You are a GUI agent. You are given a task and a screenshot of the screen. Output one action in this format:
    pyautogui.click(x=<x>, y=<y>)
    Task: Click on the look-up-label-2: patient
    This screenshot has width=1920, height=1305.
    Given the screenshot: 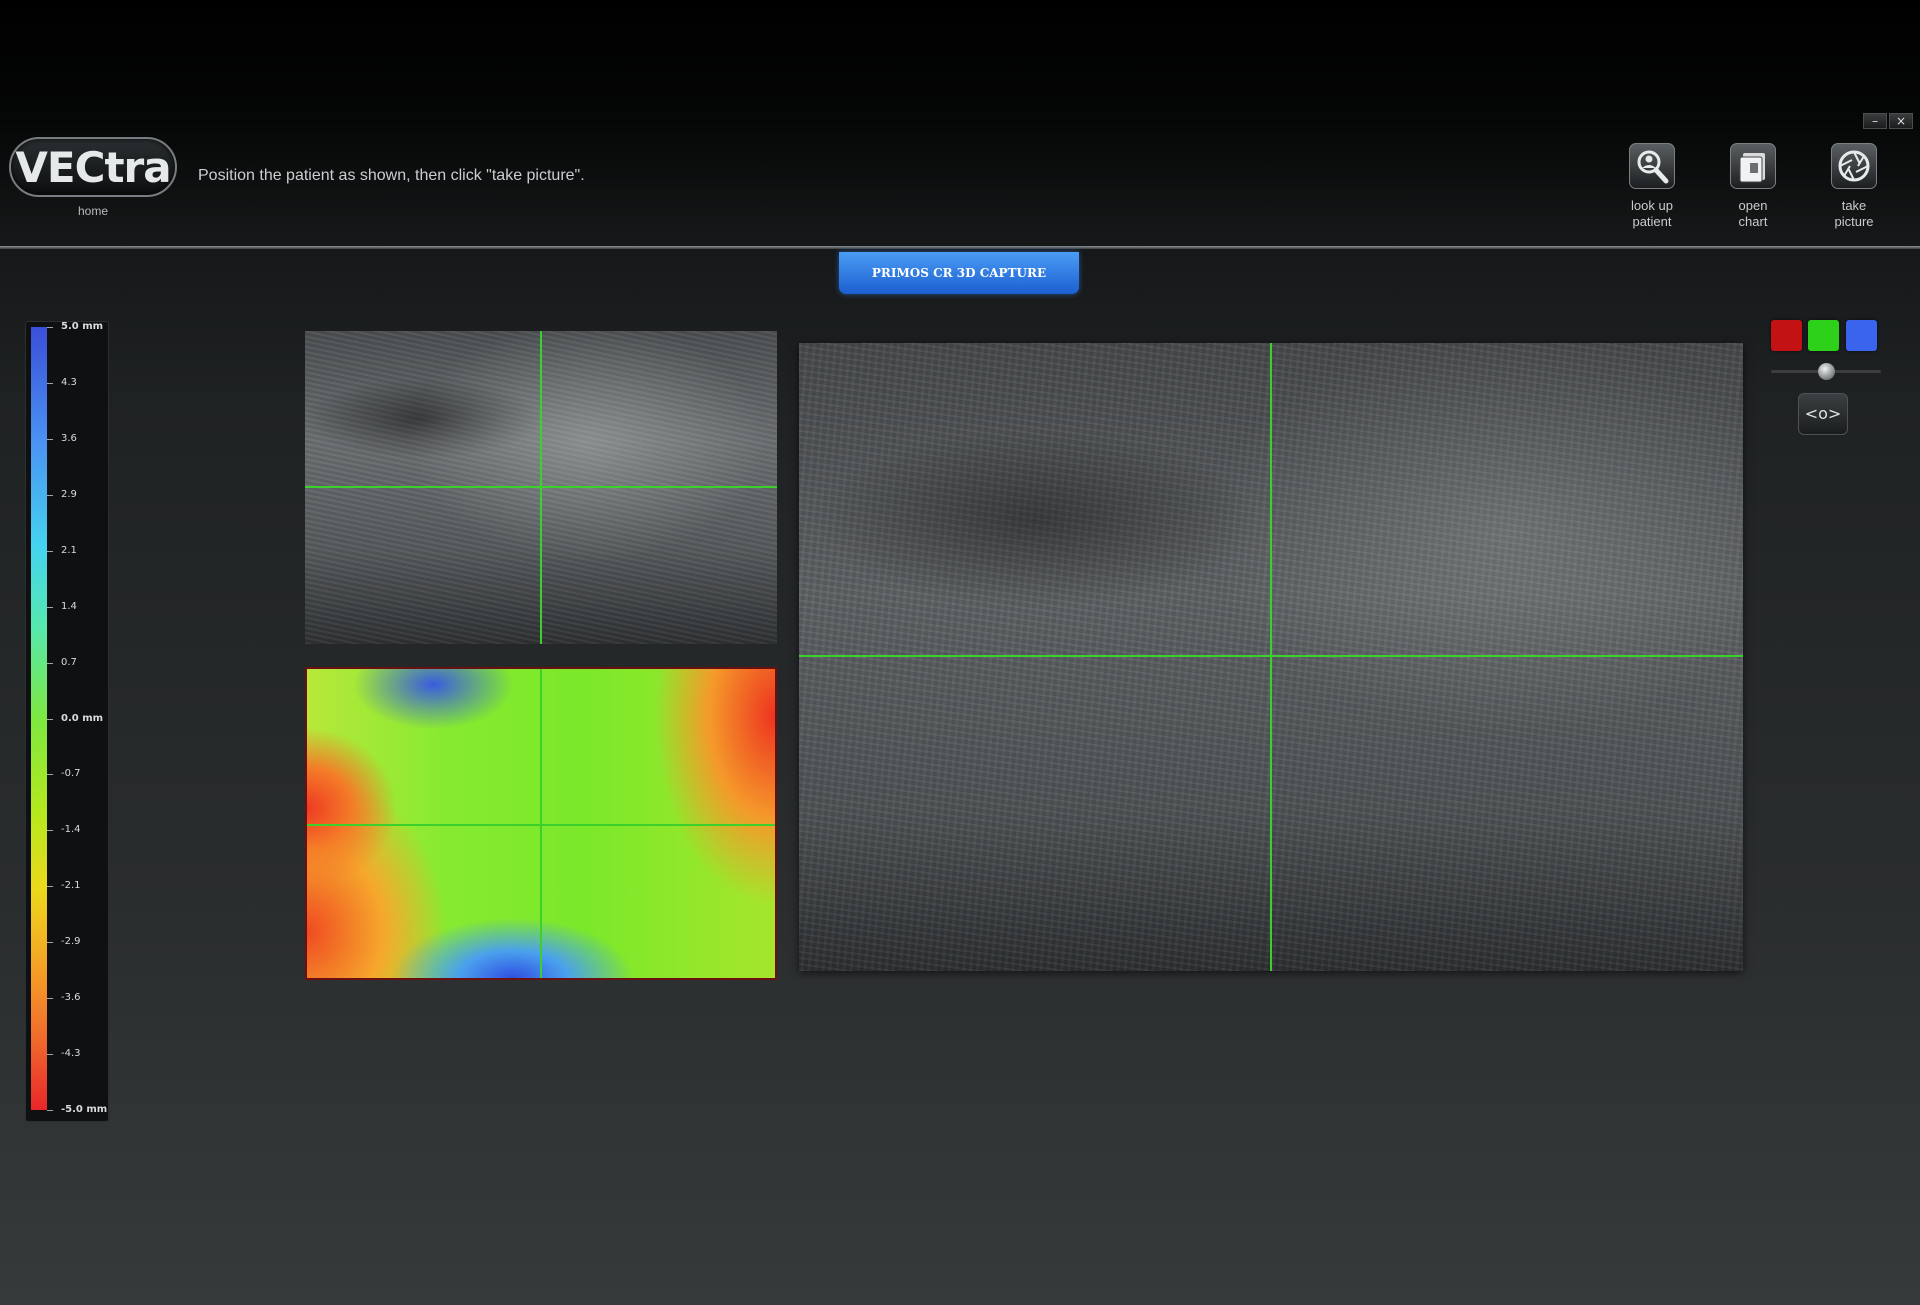 What is the action you would take?
    pyautogui.click(x=1652, y=221)
    